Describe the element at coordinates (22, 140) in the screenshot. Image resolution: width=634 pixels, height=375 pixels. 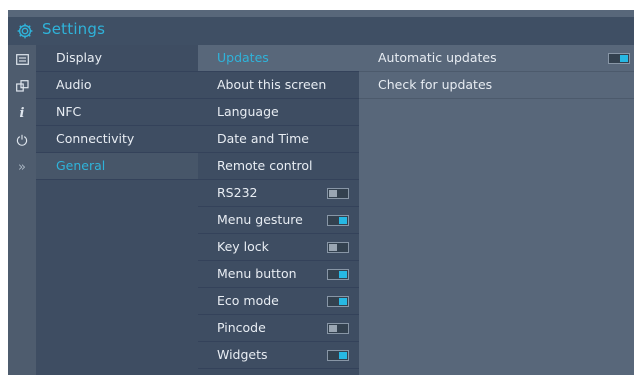
I see `power-icon` at that location.